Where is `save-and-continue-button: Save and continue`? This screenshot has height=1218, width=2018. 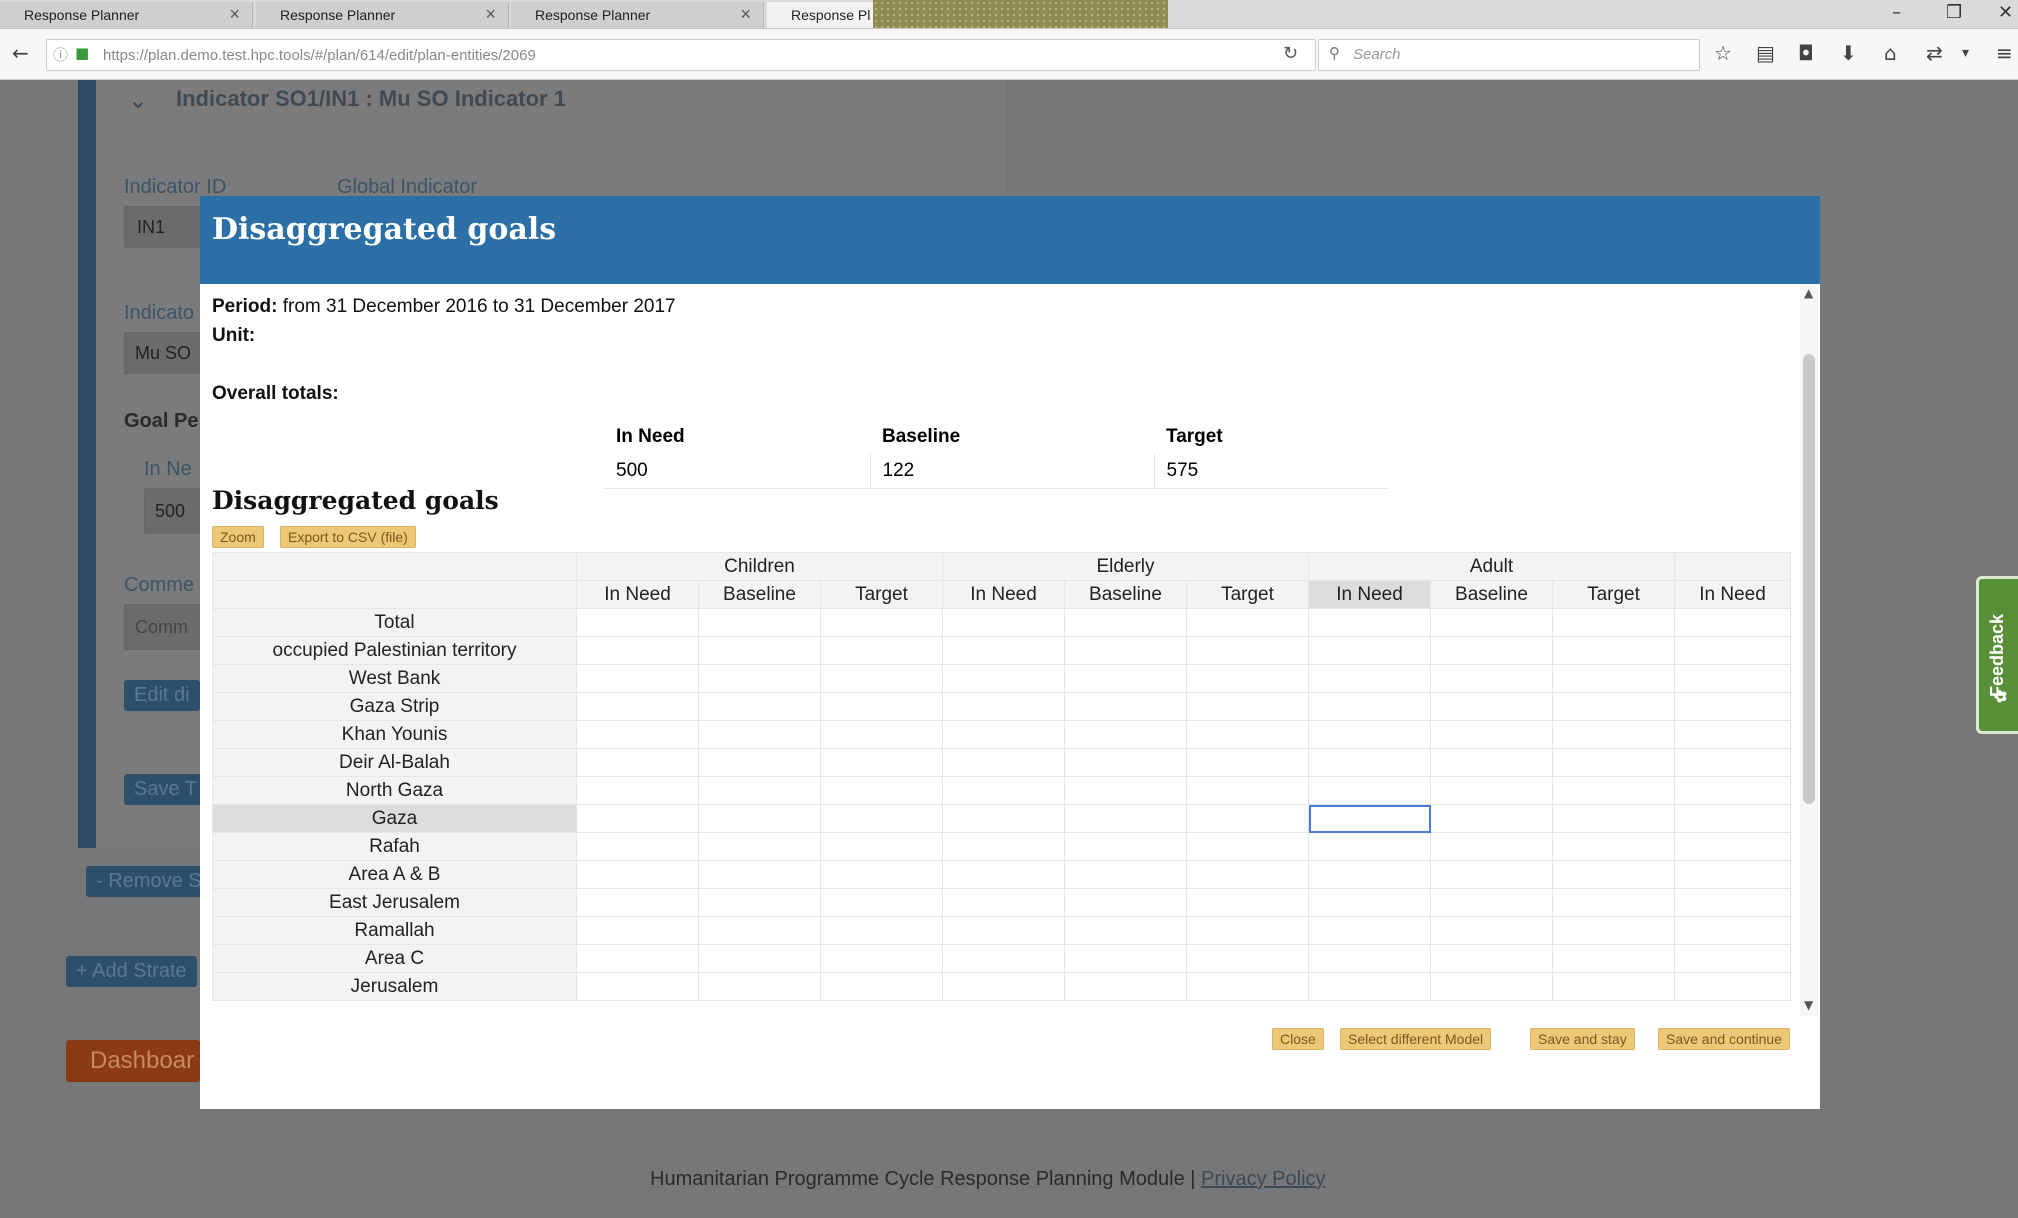 save-and-continue-button: Save and continue is located at coordinates (1724, 1039).